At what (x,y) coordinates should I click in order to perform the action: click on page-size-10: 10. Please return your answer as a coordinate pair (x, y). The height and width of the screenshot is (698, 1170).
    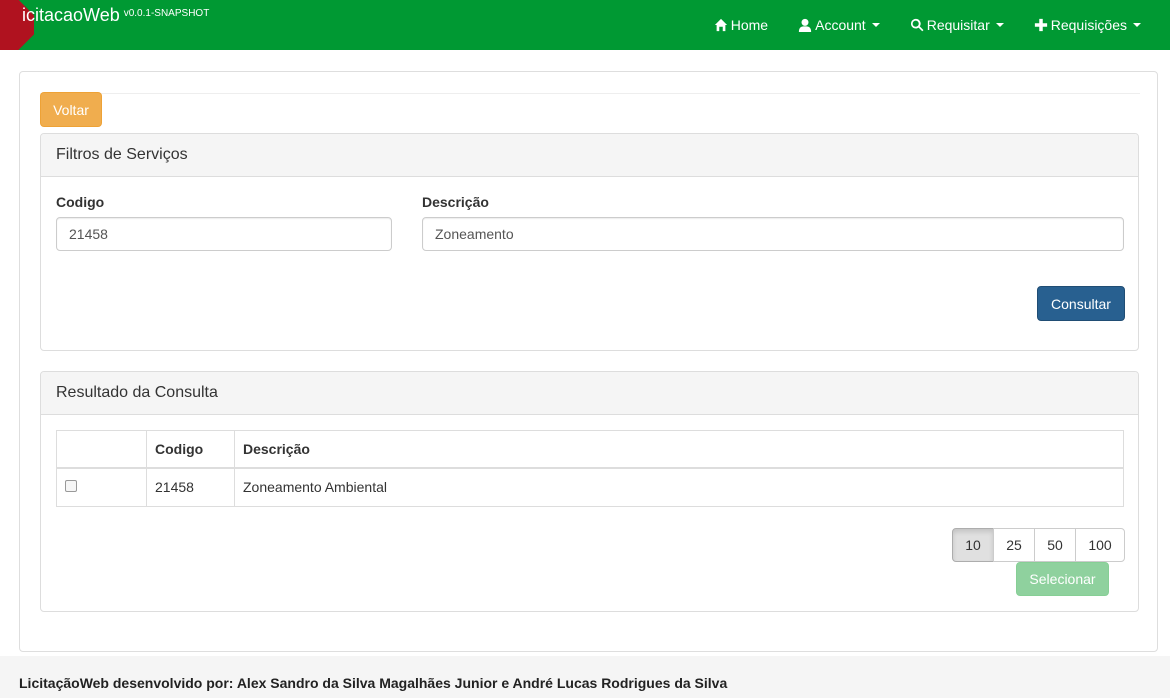
    Looking at the image, I should click on (973, 545).